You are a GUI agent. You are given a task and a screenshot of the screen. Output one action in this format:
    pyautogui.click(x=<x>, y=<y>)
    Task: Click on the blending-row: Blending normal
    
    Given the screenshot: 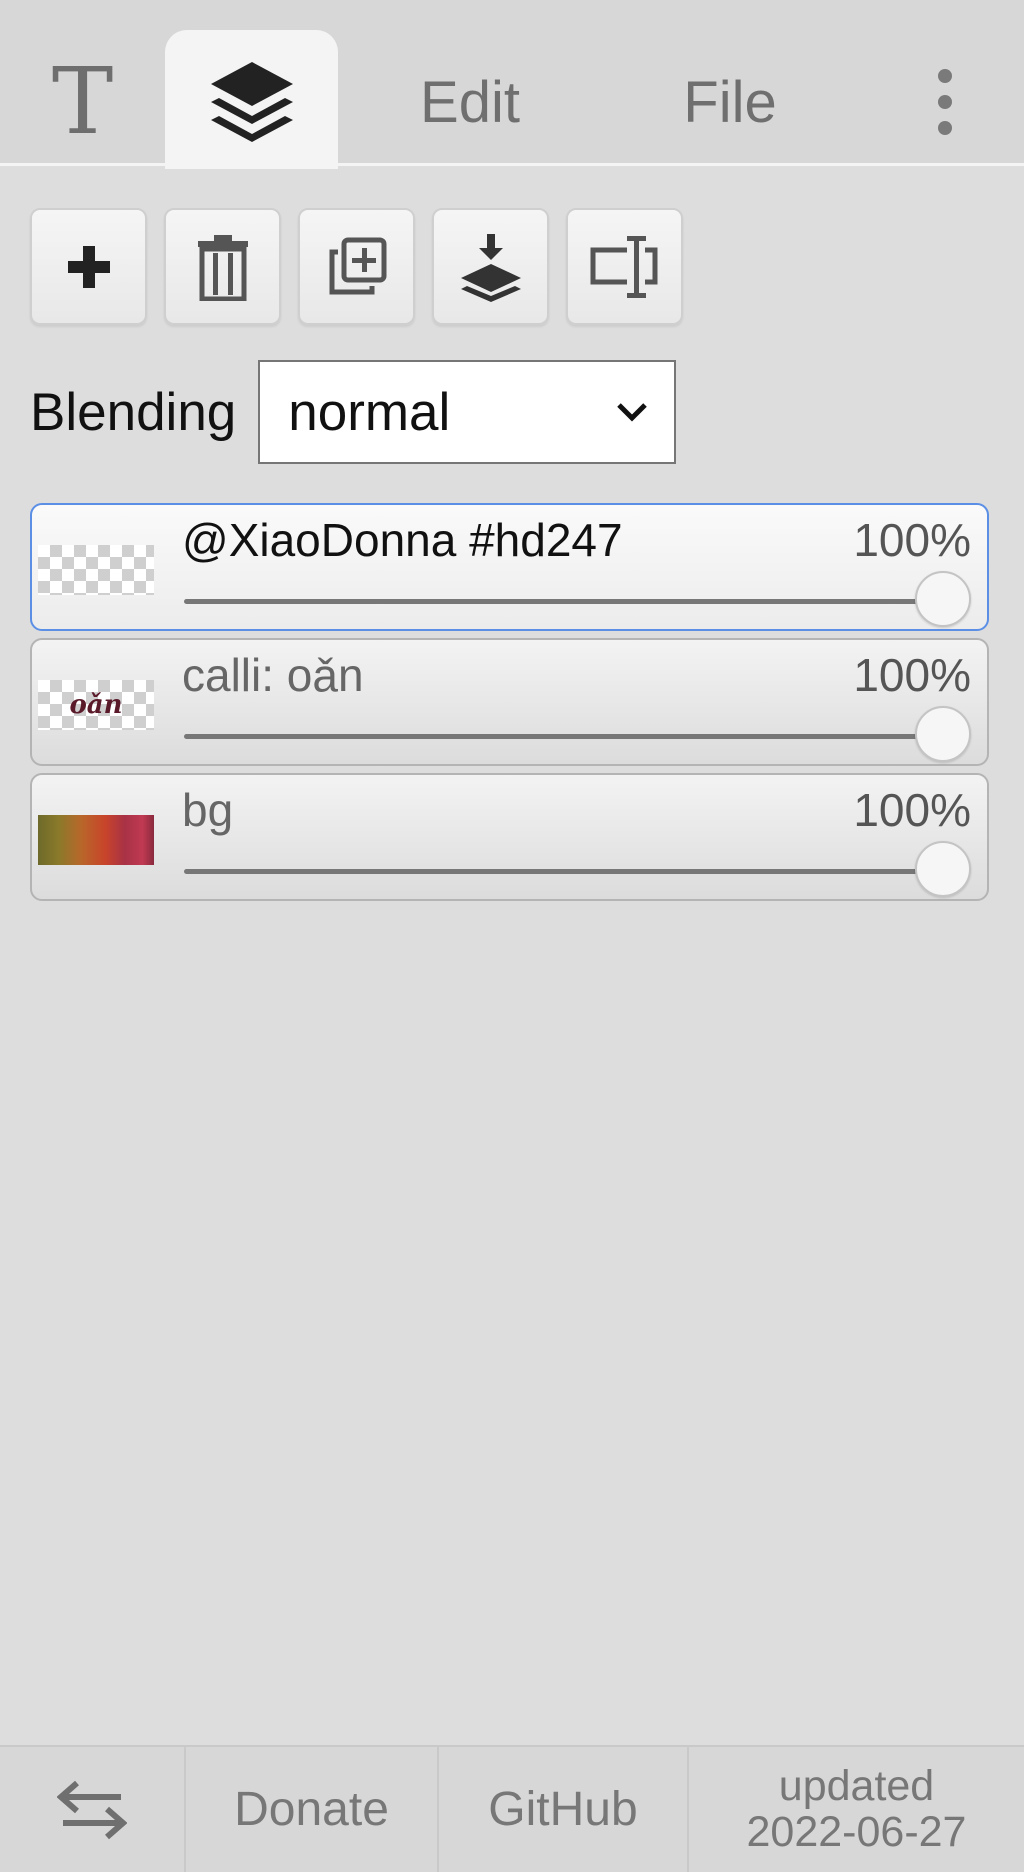 What is the action you would take?
    pyautogui.click(x=353, y=412)
    